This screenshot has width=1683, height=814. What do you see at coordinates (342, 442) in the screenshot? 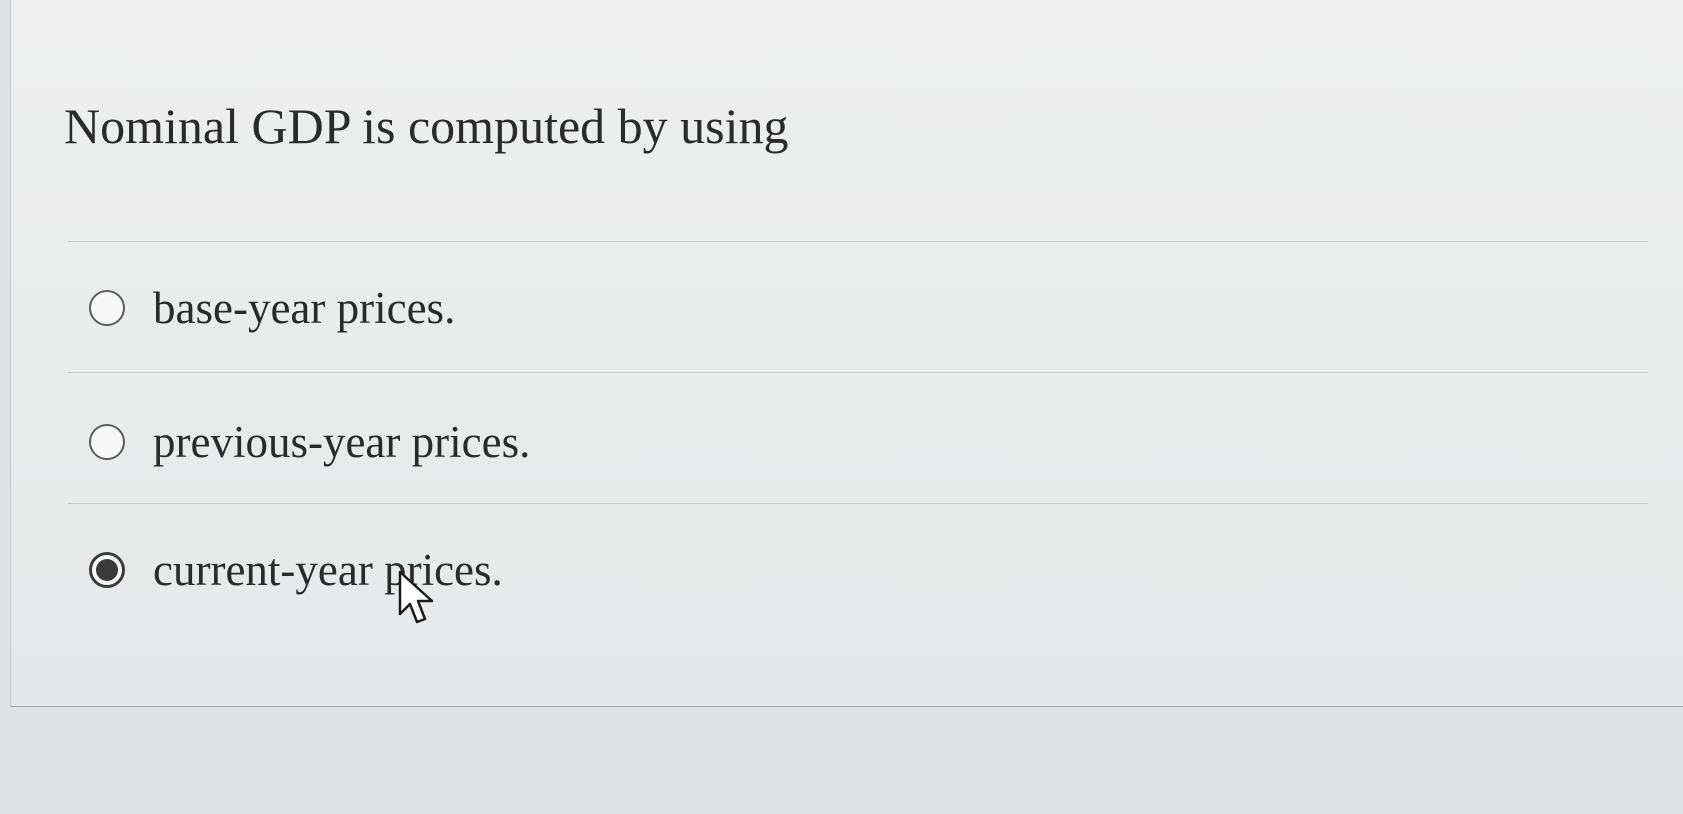
I see `option-label: previous-year prices.` at bounding box center [342, 442].